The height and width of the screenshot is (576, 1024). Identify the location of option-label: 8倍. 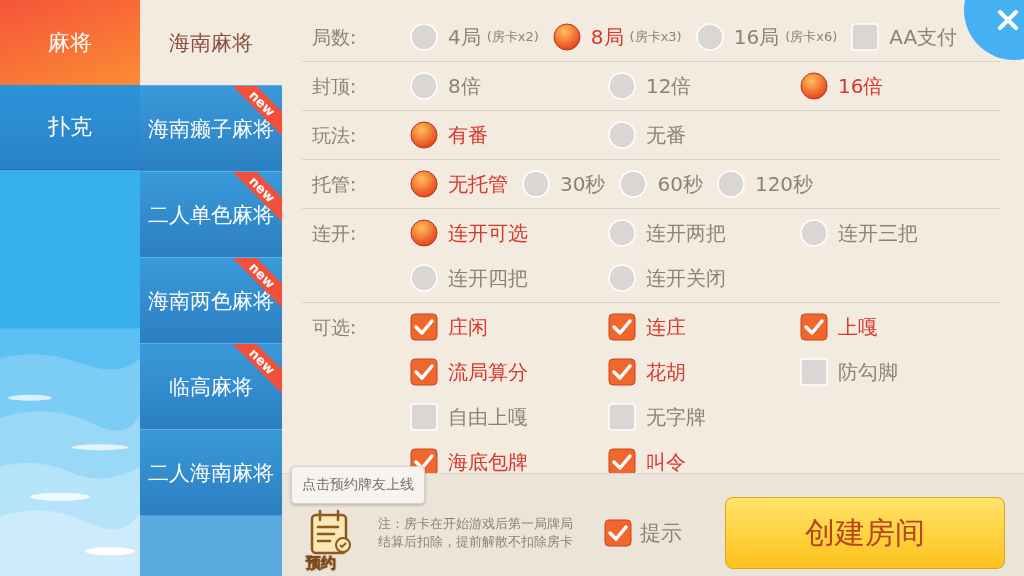
(464, 86).